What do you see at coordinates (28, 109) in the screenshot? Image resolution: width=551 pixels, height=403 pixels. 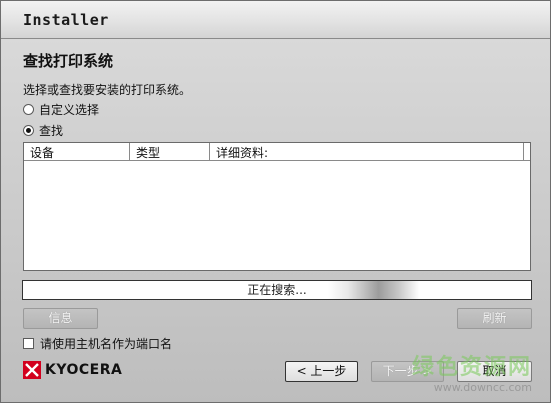 I see `radio-button-icon` at bounding box center [28, 109].